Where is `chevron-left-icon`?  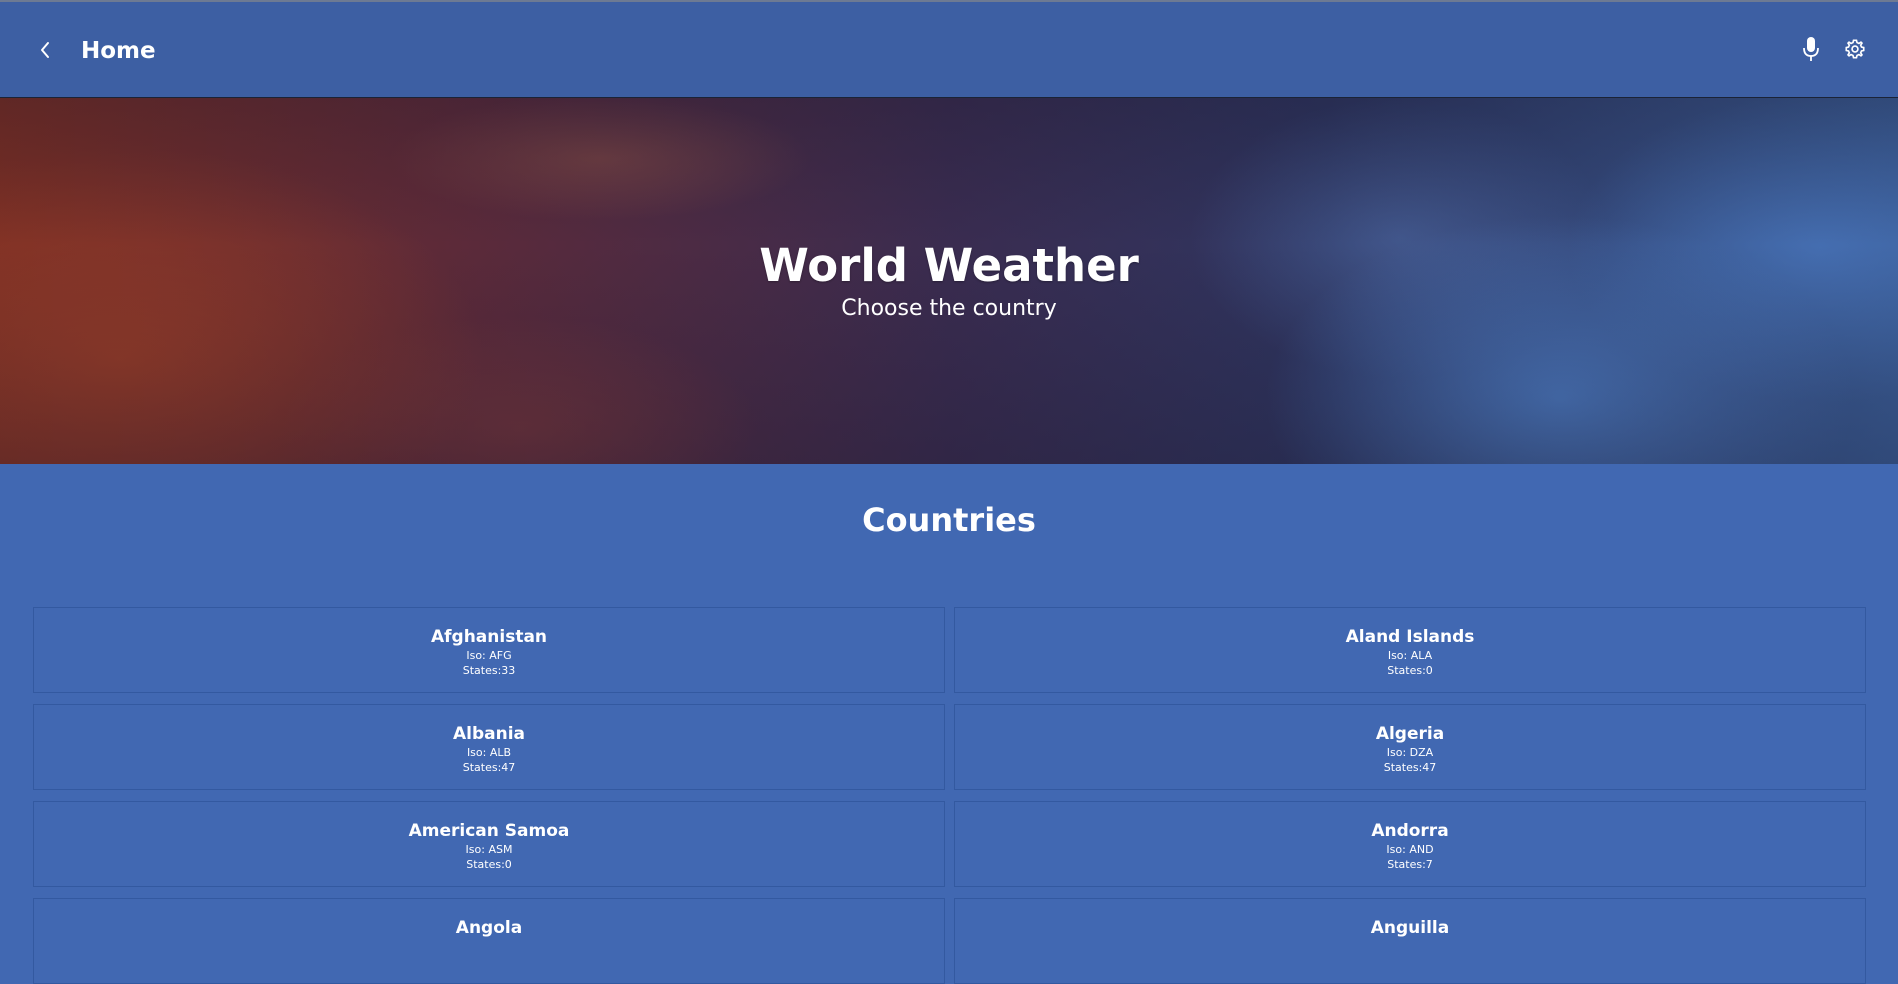
chevron-left-icon is located at coordinates (45, 50).